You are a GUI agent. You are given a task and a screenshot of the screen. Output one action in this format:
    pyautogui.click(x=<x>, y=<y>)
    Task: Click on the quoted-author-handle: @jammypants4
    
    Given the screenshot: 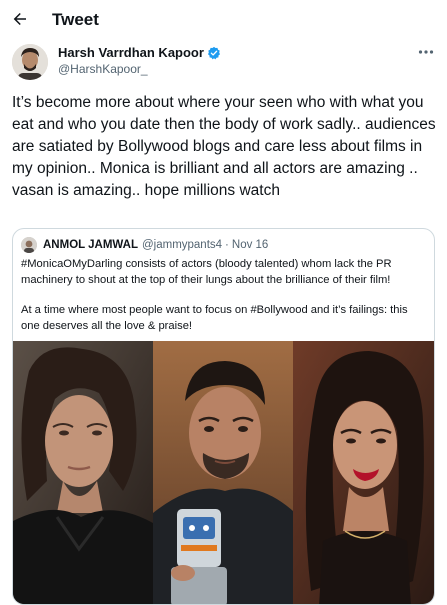 What is the action you would take?
    pyautogui.click(x=182, y=245)
    